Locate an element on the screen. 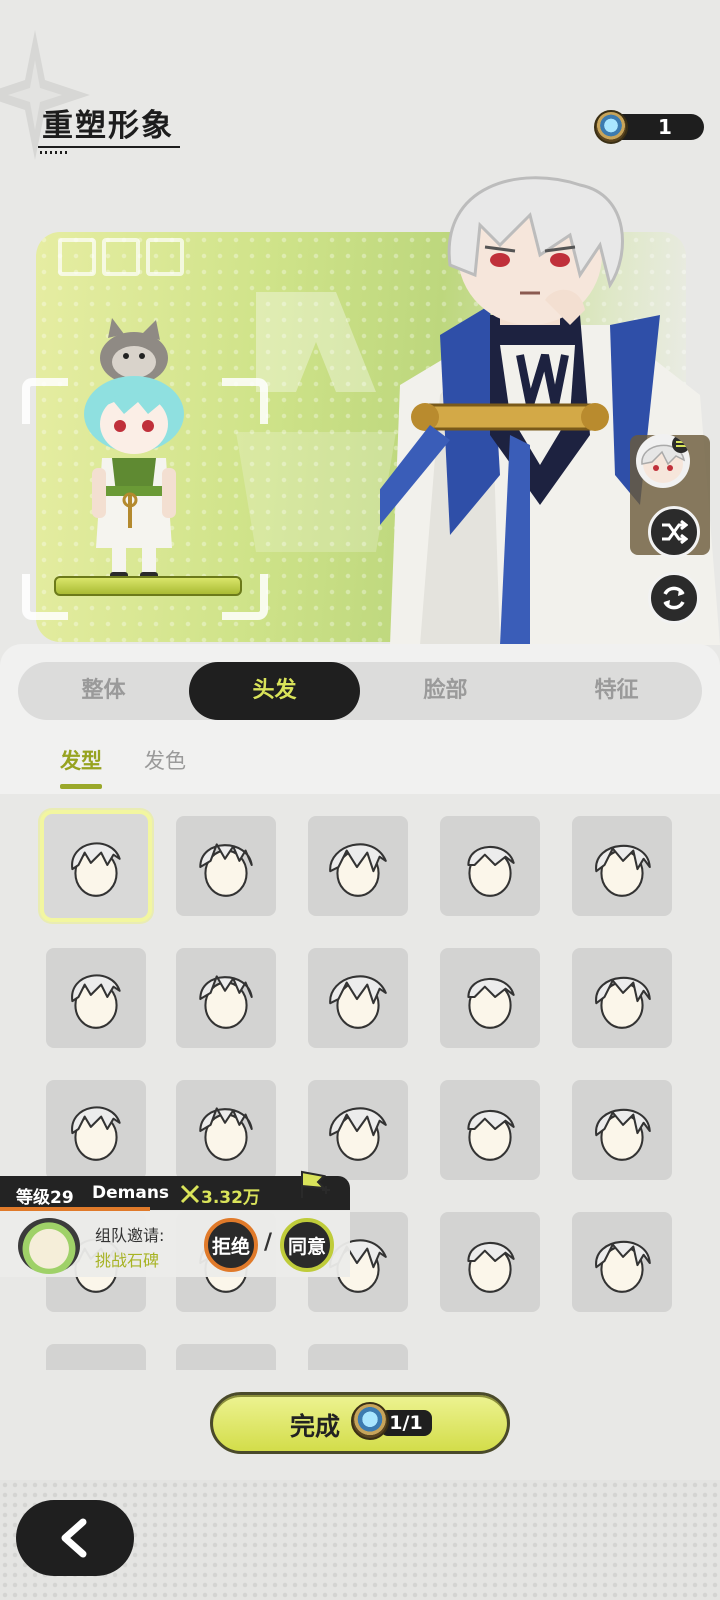 This screenshot has width=720, height=1600. shuffle-icon is located at coordinates (675, 532).